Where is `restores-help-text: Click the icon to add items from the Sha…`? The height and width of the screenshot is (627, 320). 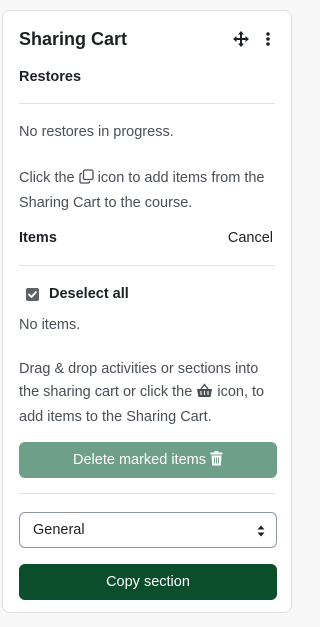
restores-help-text: Click the icon to add items from the Sha… is located at coordinates (147, 191).